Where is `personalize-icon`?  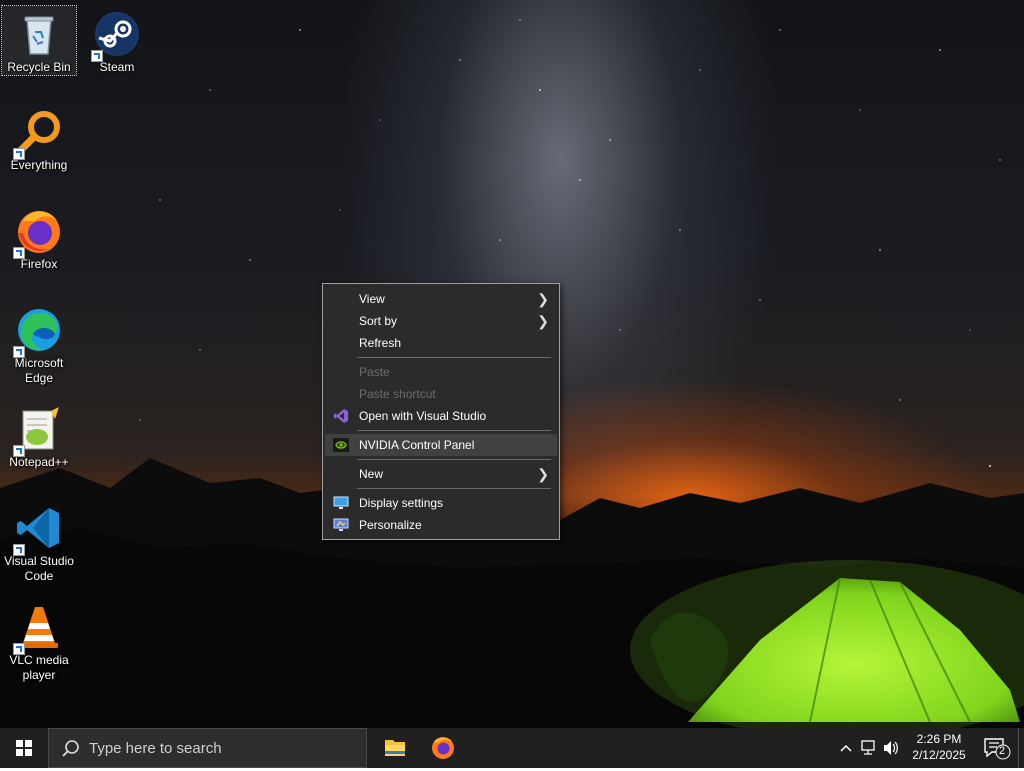 personalize-icon is located at coordinates (341, 524).